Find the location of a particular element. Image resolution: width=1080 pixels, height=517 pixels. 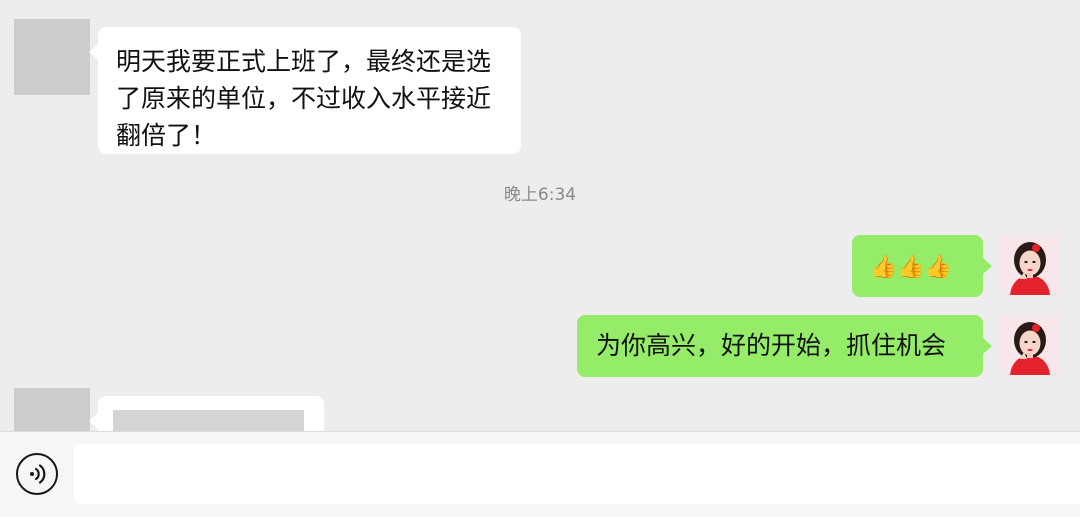

incoming-message-bubble is located at coordinates (211, 413).